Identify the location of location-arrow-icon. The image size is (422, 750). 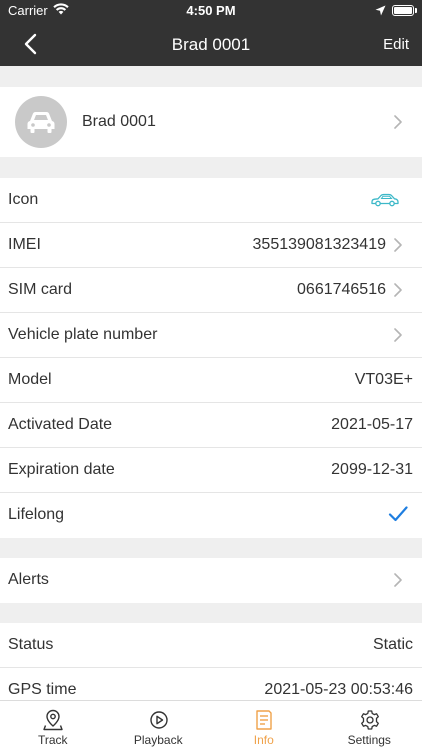
(380, 11).